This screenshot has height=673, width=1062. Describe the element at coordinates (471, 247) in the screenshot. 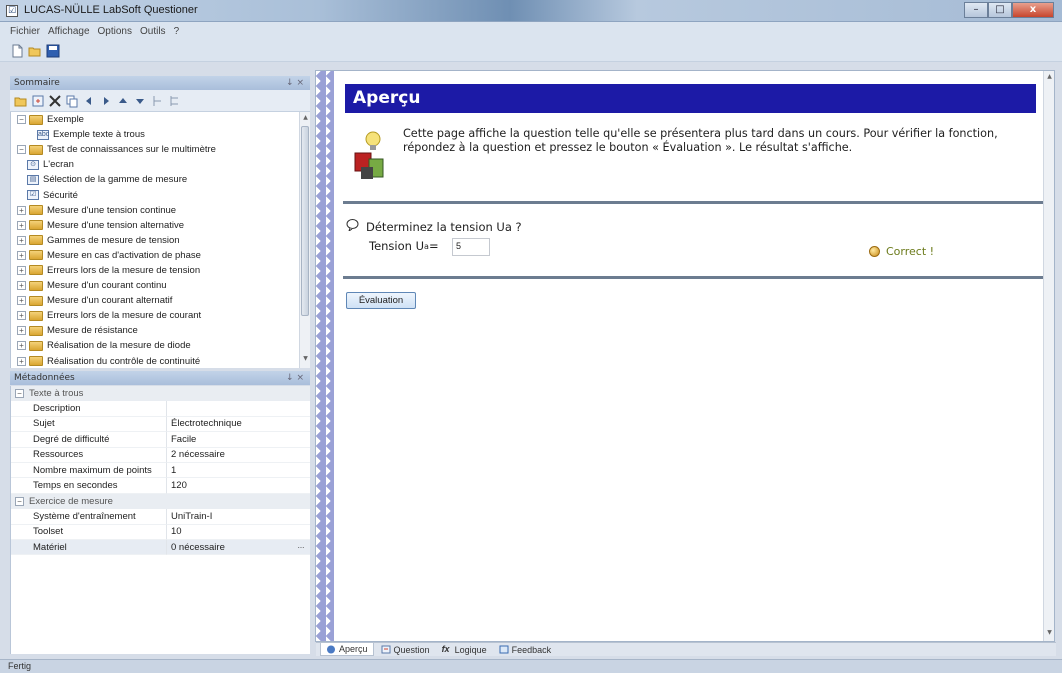

I see `answer-input: 5` at that location.